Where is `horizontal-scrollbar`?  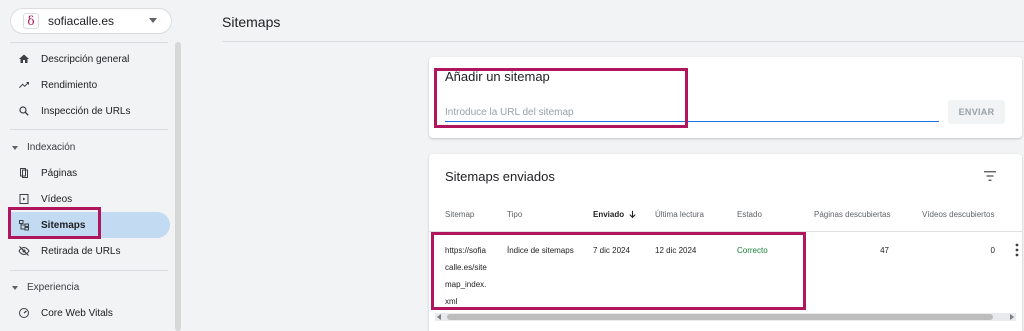 horizontal-scrollbar is located at coordinates (725, 317).